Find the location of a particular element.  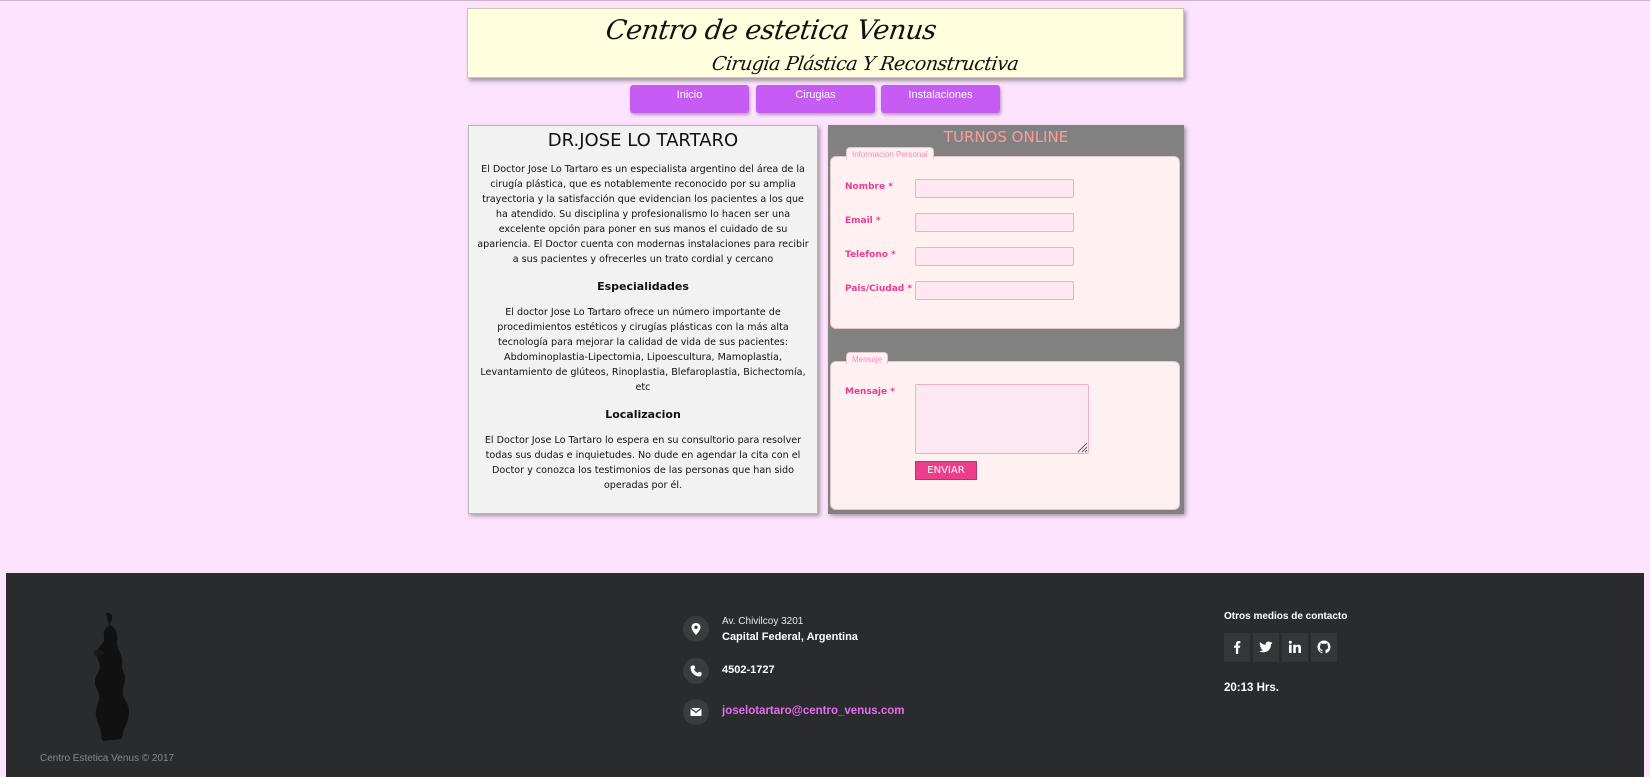

country-city-label: Pais/Ciudad * is located at coordinates (879, 289).